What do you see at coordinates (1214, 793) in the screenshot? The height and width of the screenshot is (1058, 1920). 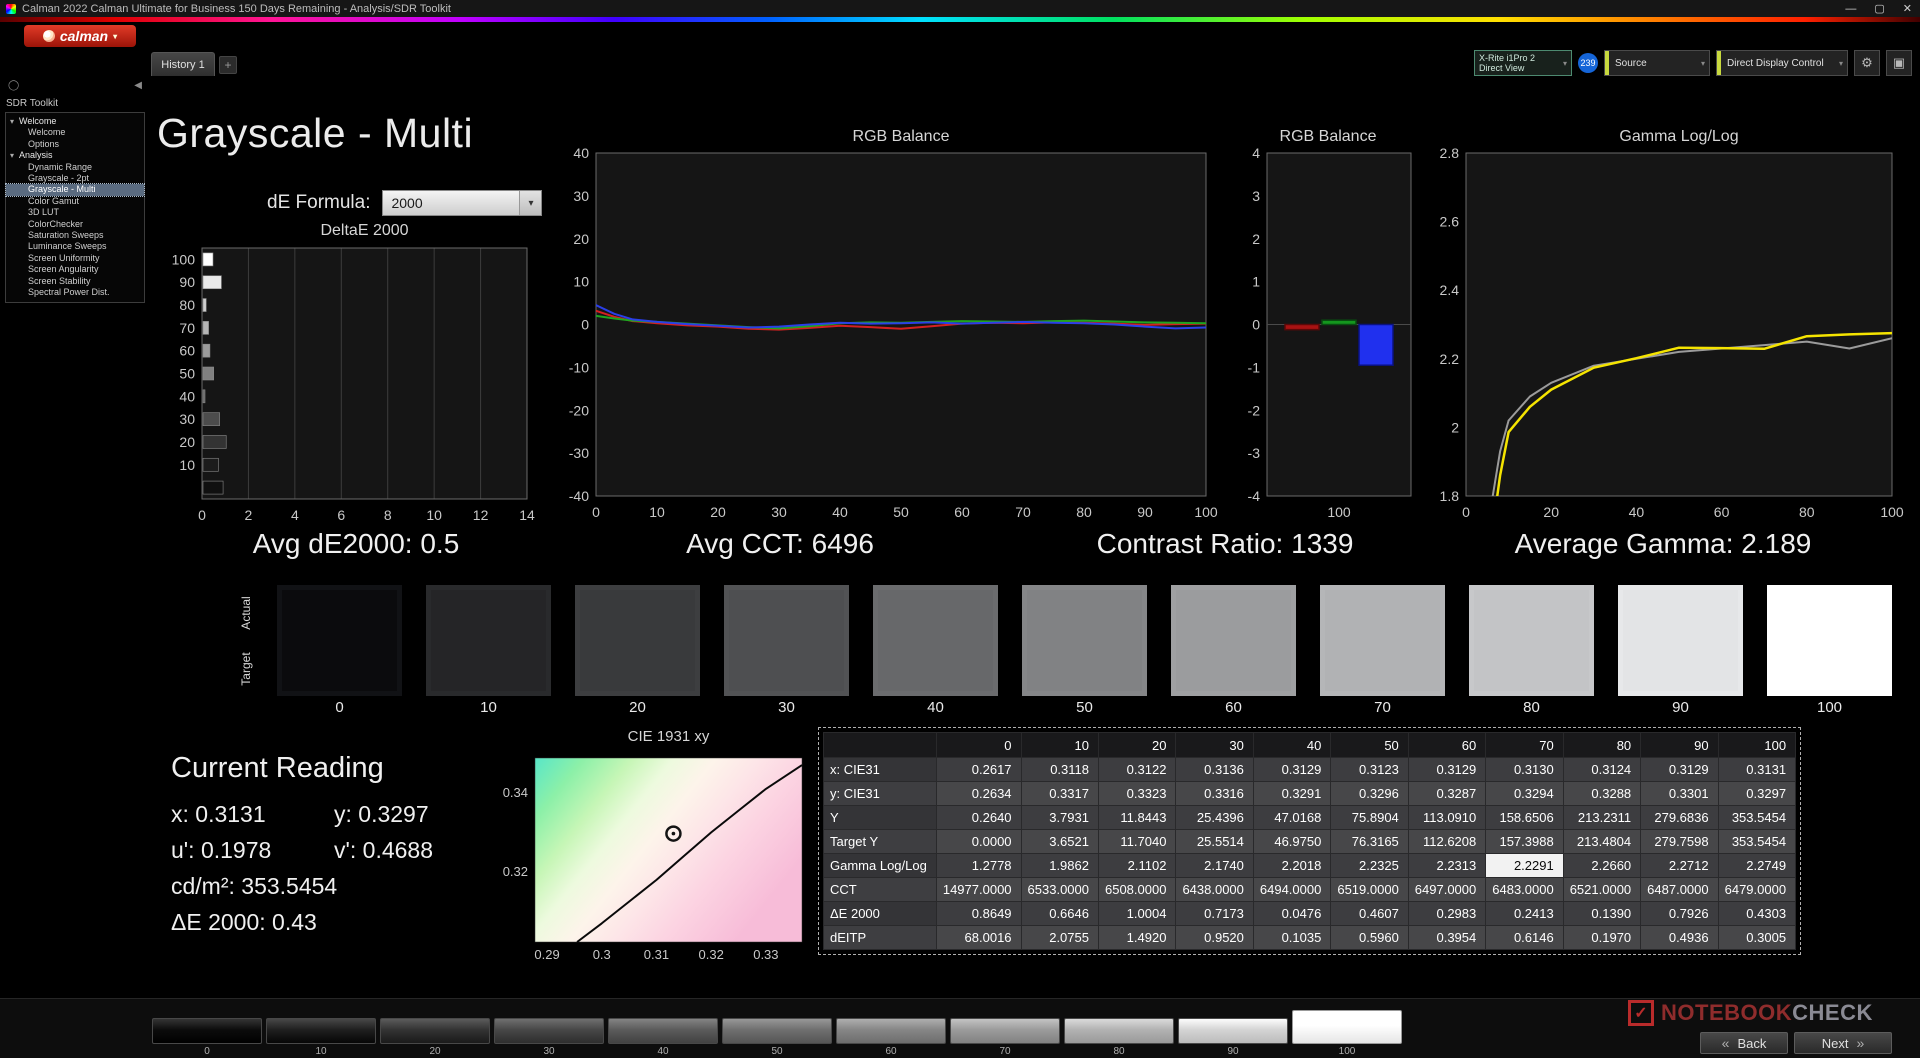 I see `table-cell: 0.3316` at bounding box center [1214, 793].